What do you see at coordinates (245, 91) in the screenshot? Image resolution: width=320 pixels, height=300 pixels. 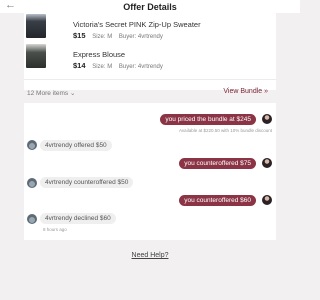 I see `view-bundle-link: View Bundle »` at bounding box center [245, 91].